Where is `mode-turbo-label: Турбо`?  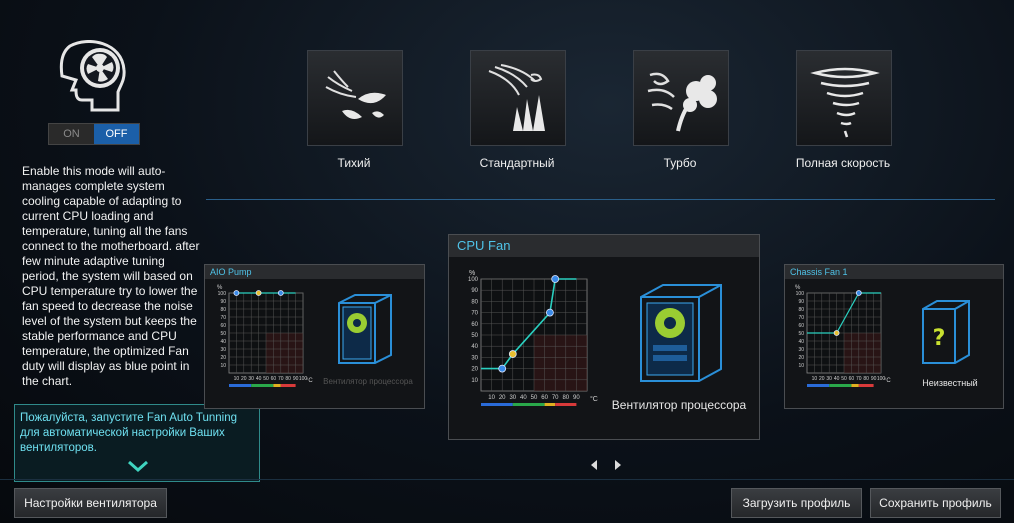 mode-turbo-label: Турбо is located at coordinates (680, 163).